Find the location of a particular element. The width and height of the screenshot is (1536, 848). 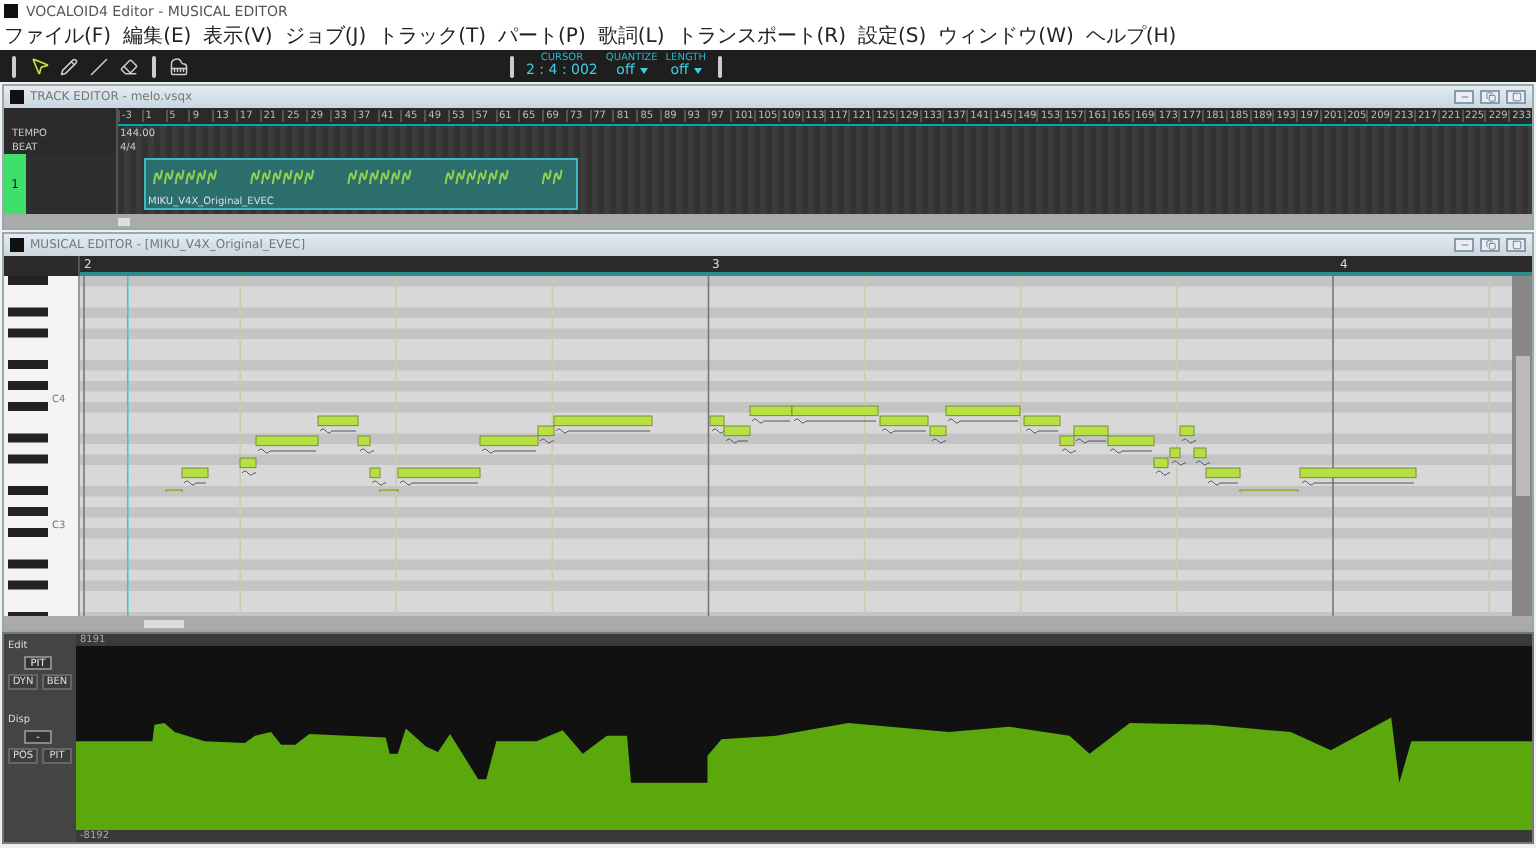

menu-item: トラック(T) is located at coordinates (432, 36).